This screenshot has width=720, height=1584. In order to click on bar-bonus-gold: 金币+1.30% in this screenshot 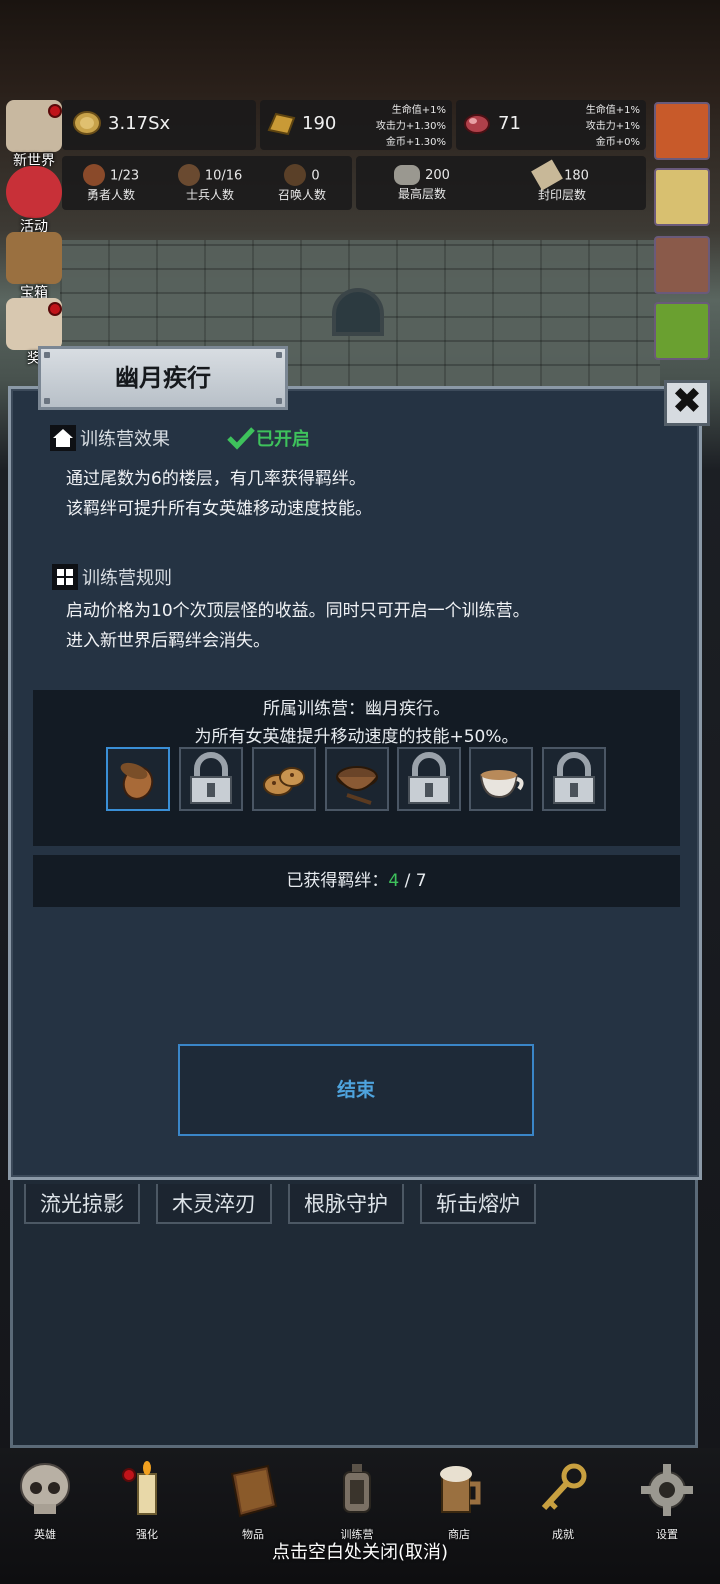, I will do `click(415, 142)`.